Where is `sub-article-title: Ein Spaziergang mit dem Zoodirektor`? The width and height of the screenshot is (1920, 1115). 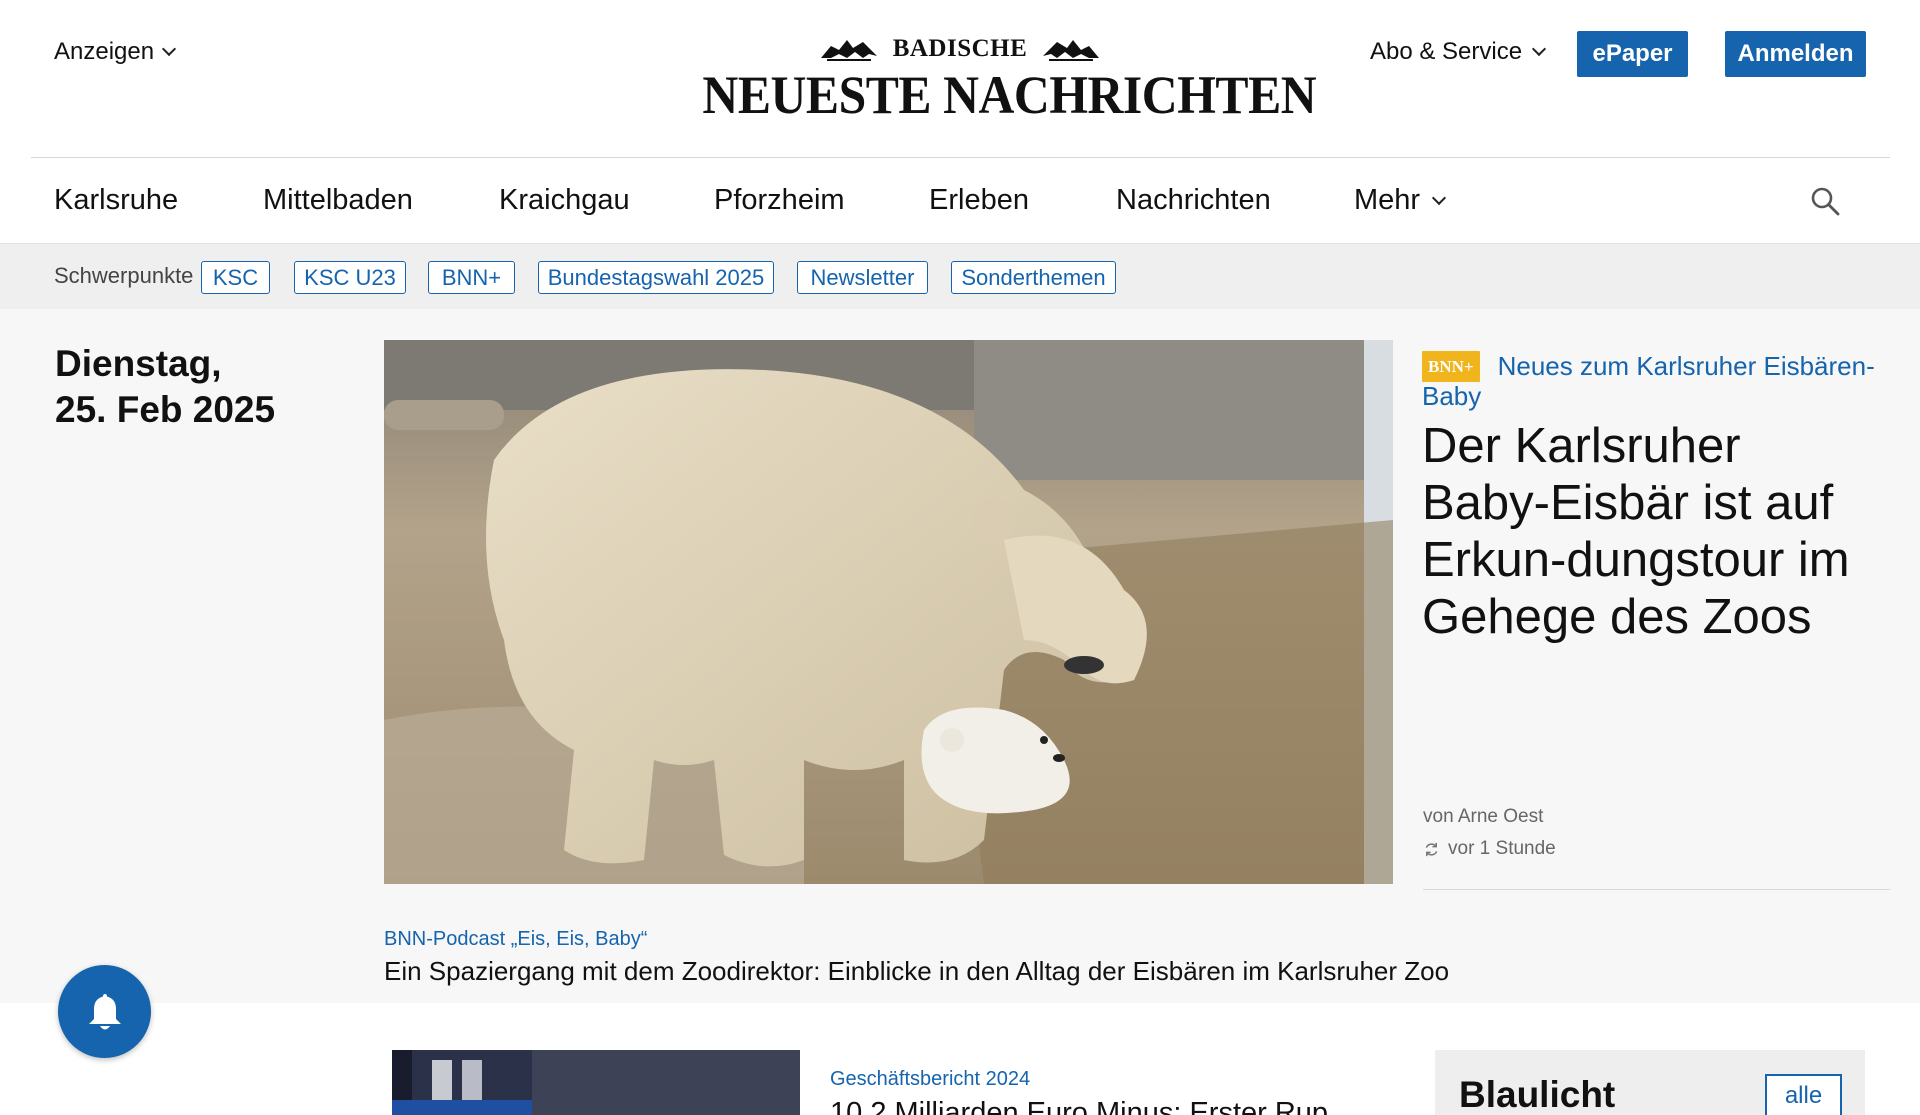 sub-article-title: Ein Spaziergang mit dem Zoodirektor is located at coordinates (916, 971).